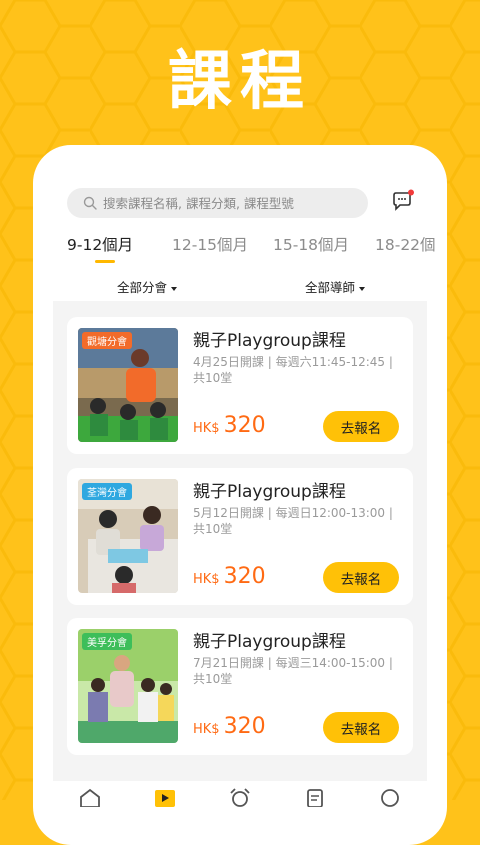 This screenshot has height=845, width=480. What do you see at coordinates (165, 797) in the screenshot?
I see `play-icon` at bounding box center [165, 797].